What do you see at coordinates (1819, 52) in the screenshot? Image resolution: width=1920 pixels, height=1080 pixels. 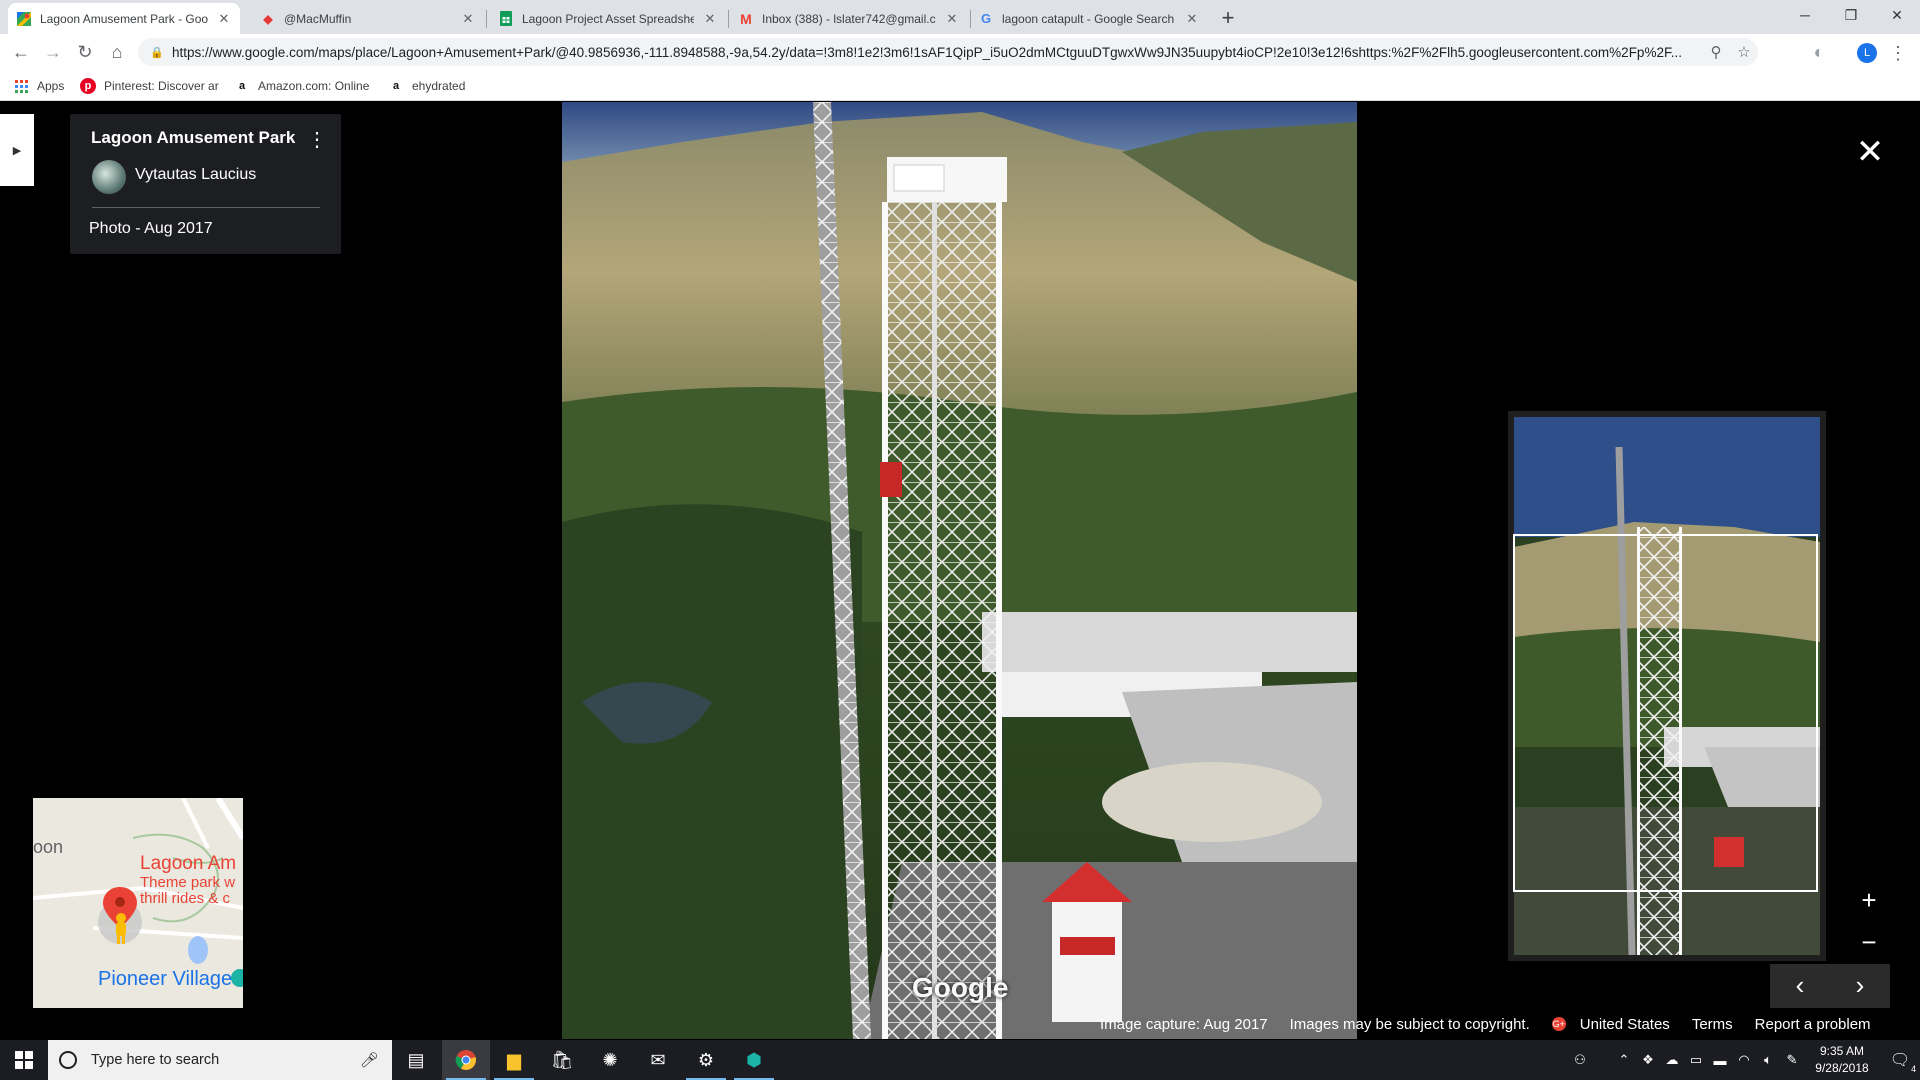 I see `extension-icon: ◐` at bounding box center [1819, 52].